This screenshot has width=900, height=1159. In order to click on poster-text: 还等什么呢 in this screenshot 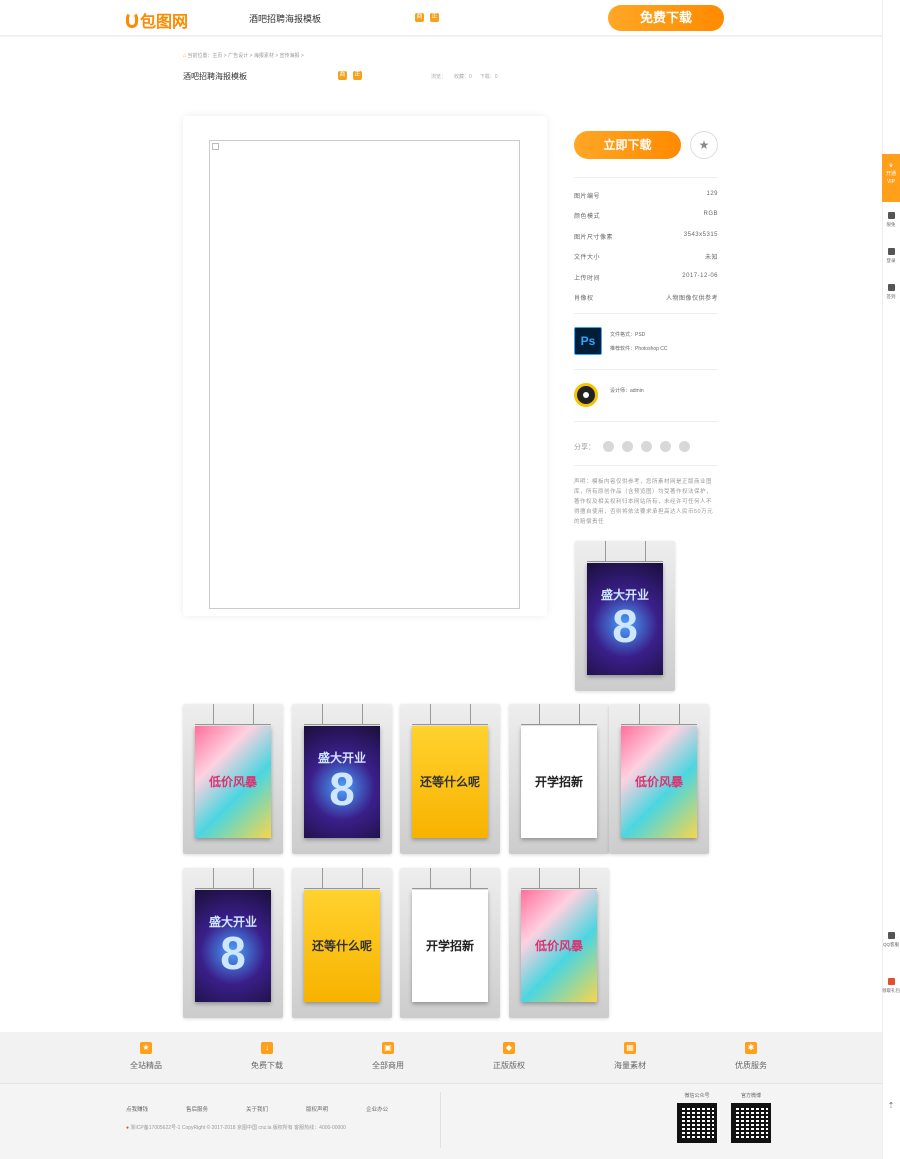, I will do `click(341, 946)`.